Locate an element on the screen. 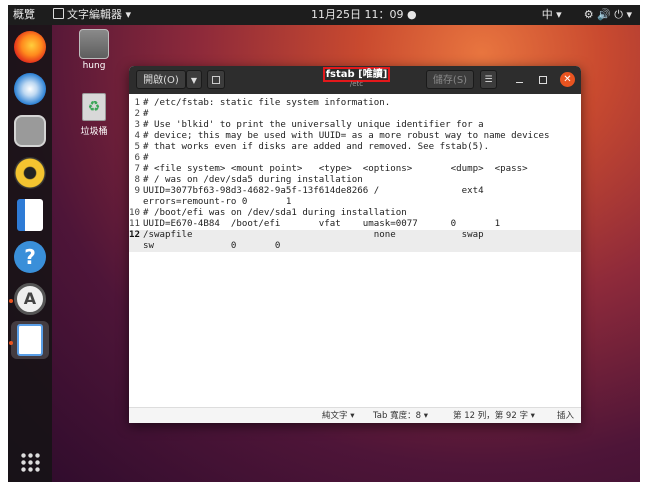 The width and height of the screenshot is (669, 490). line-text: sw 0 0 is located at coordinates (212, 246).